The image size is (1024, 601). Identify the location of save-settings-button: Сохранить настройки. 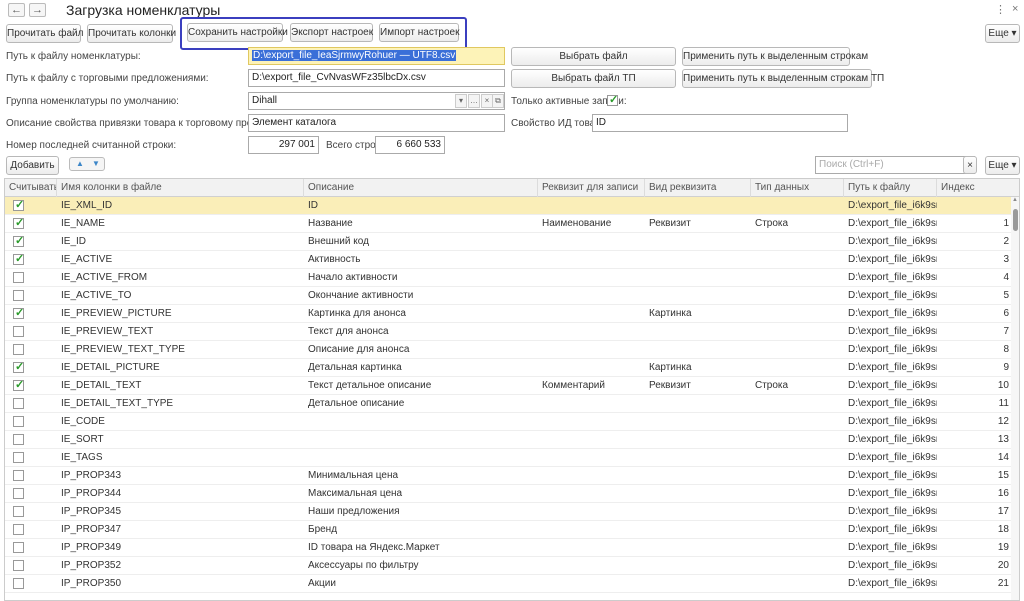
(237, 32).